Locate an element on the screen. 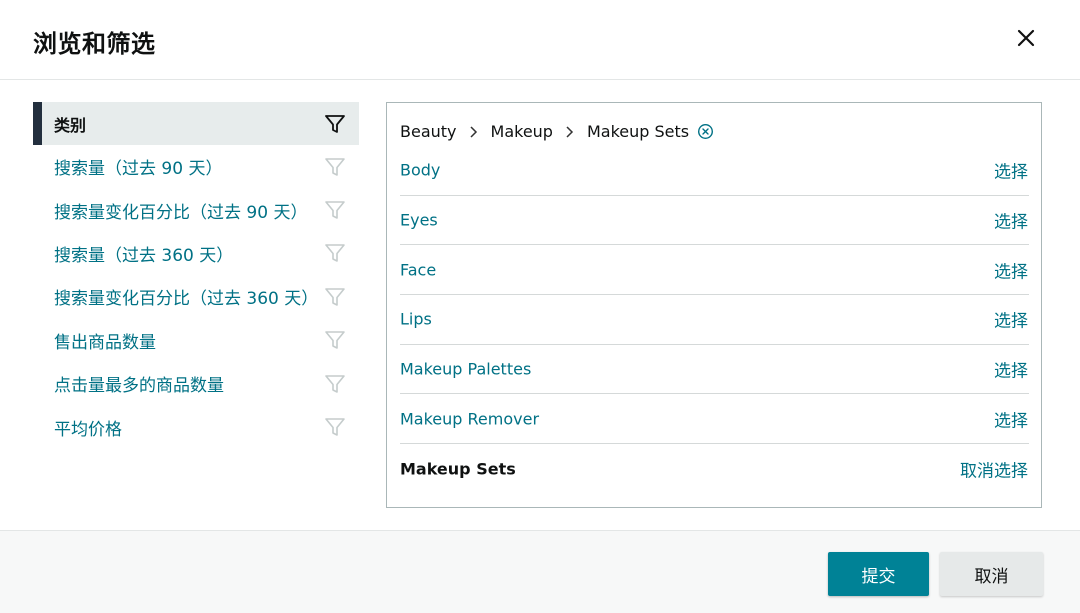 This screenshot has height=613, width=1080. breadcrumb-item-makeup-sets: Makeup Sets is located at coordinates (638, 131).